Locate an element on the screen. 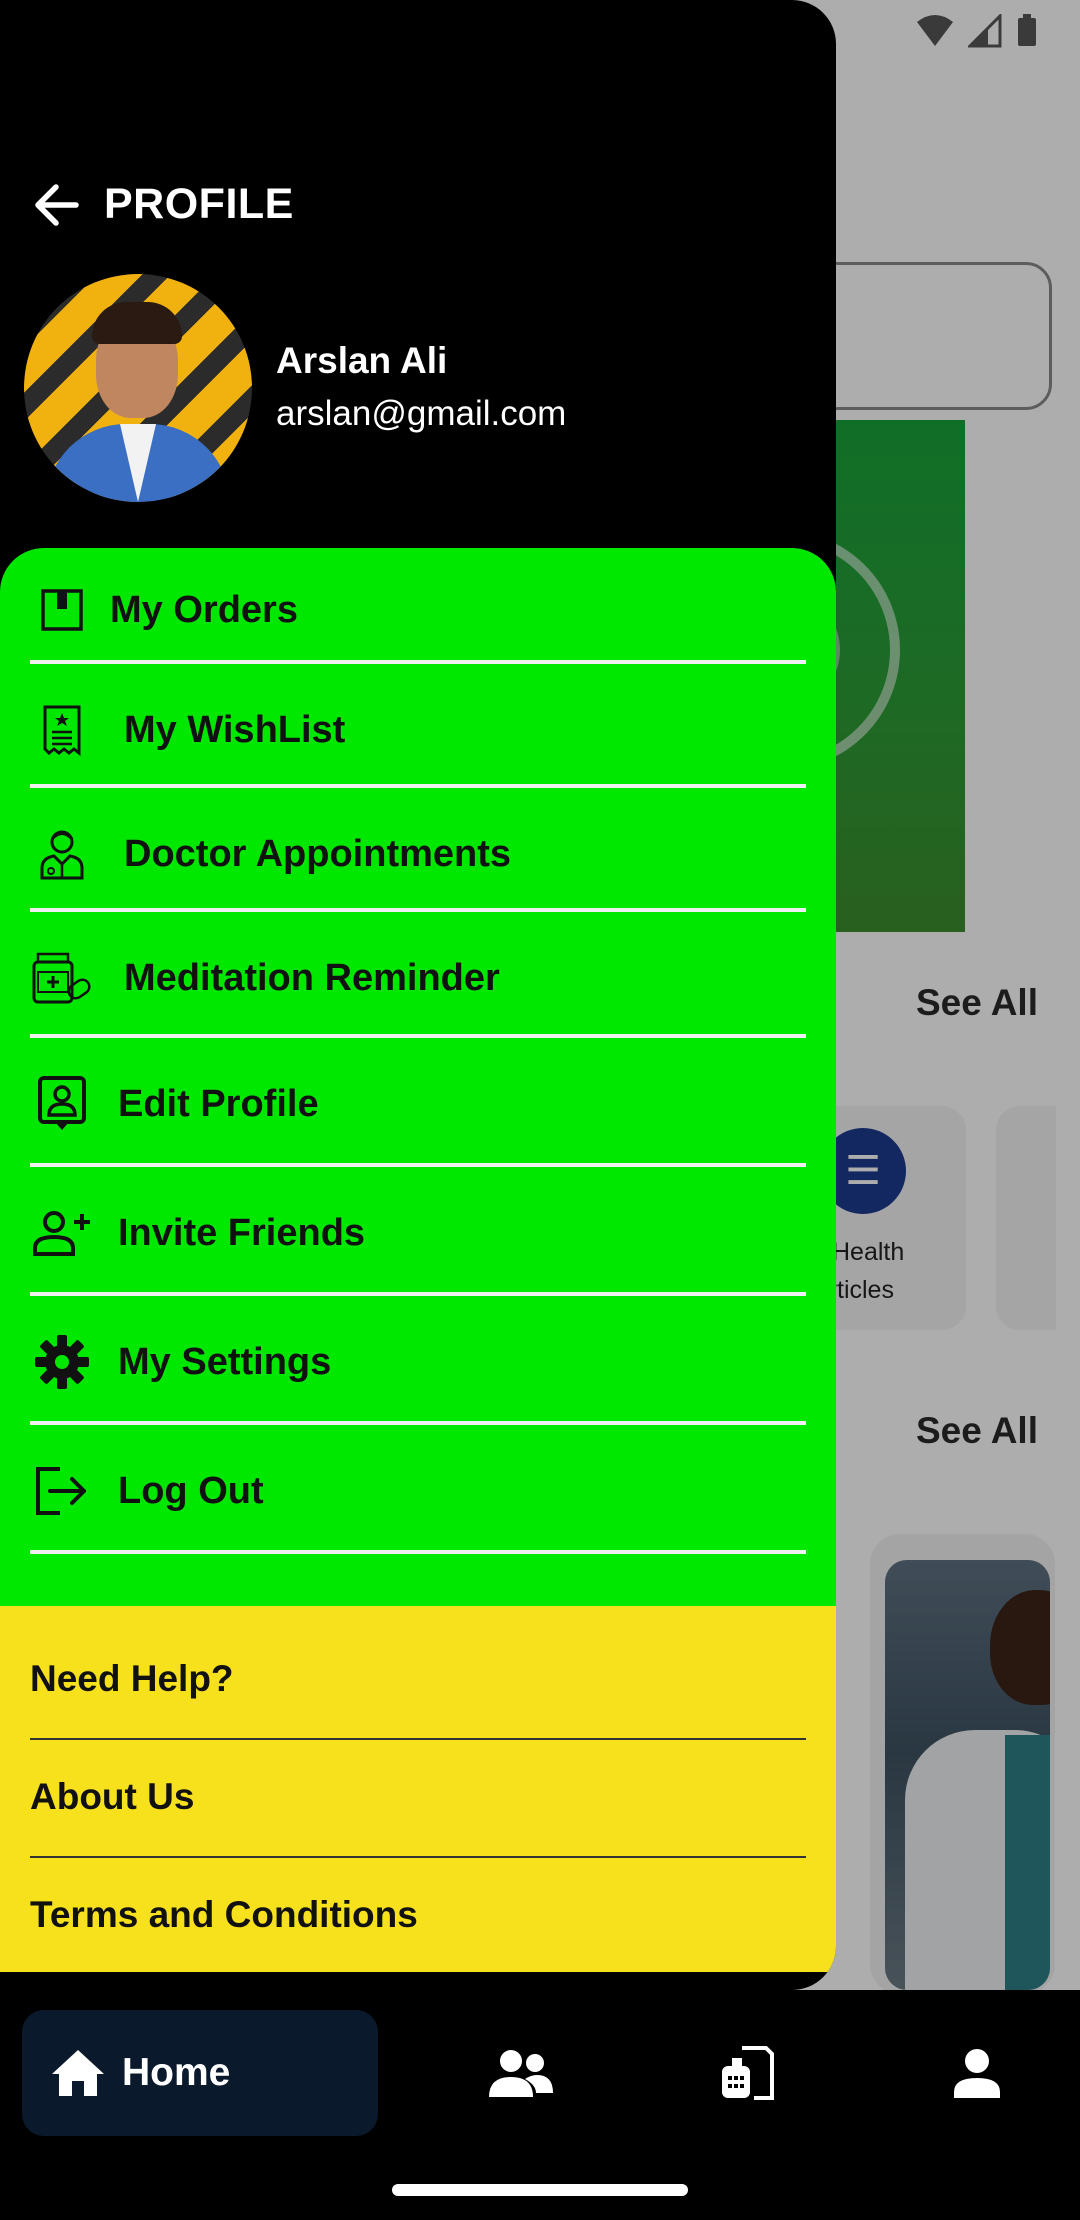  about-us-link: About Us is located at coordinates (112, 1797).